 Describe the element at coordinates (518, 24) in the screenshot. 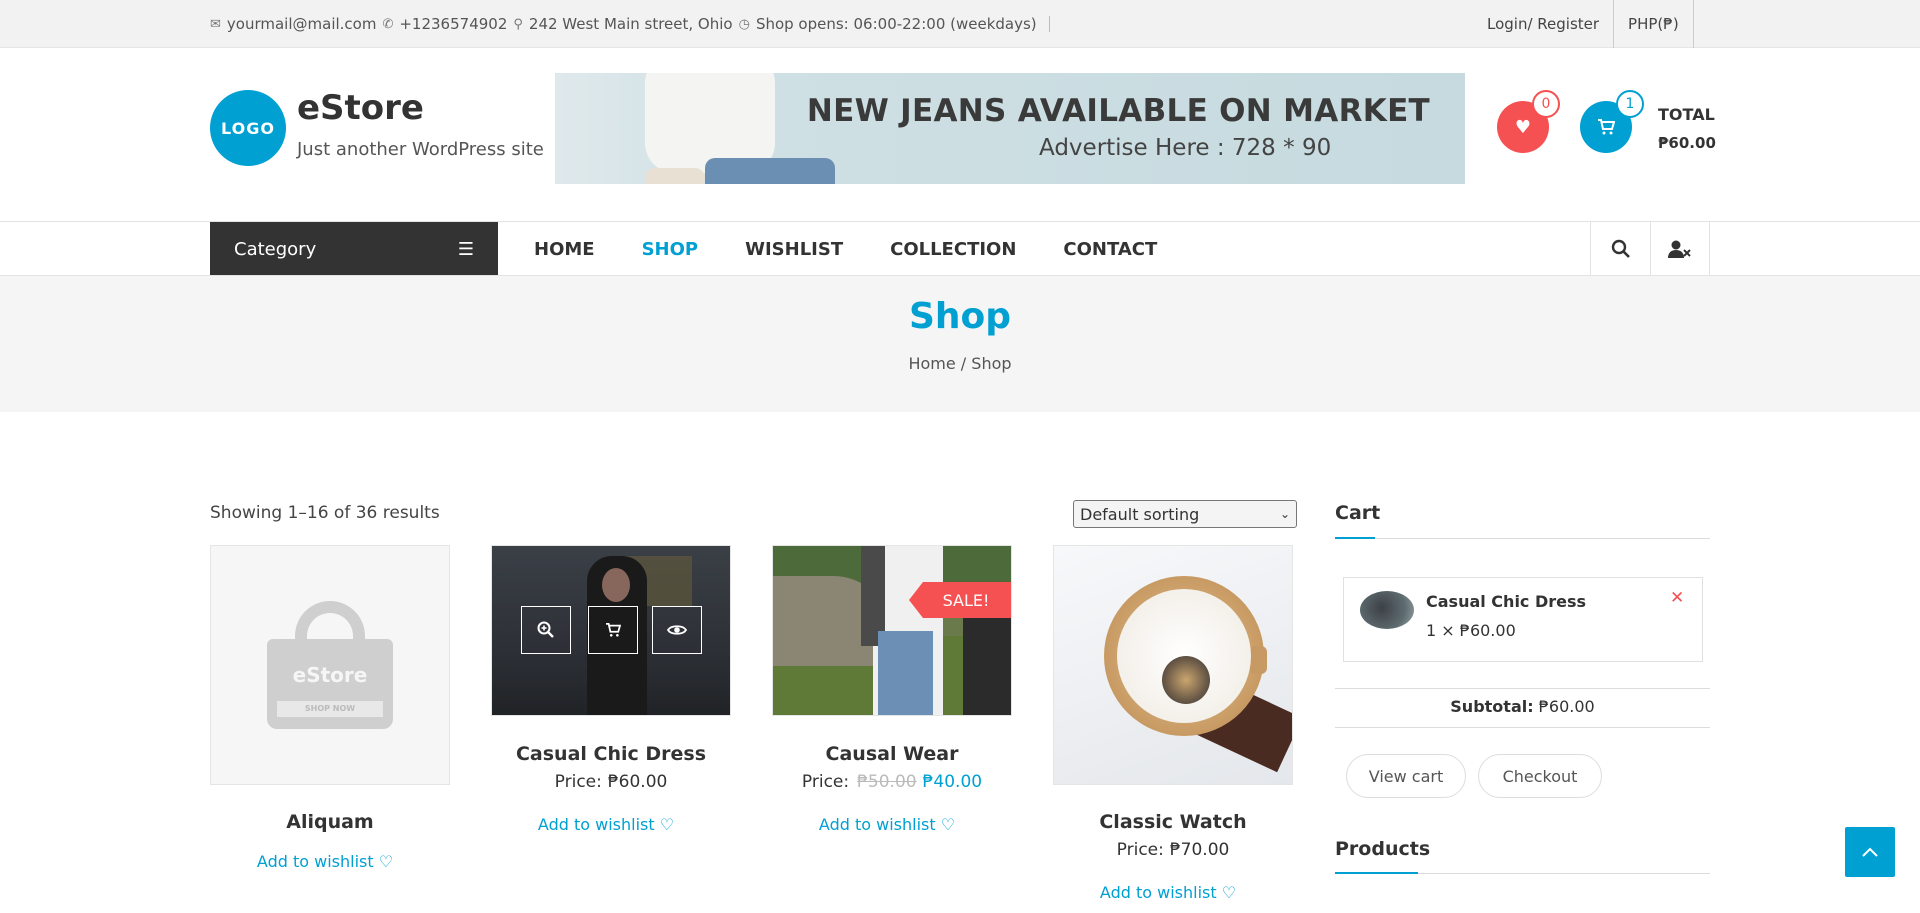

I see `map-marker-icon: ⚲` at that location.